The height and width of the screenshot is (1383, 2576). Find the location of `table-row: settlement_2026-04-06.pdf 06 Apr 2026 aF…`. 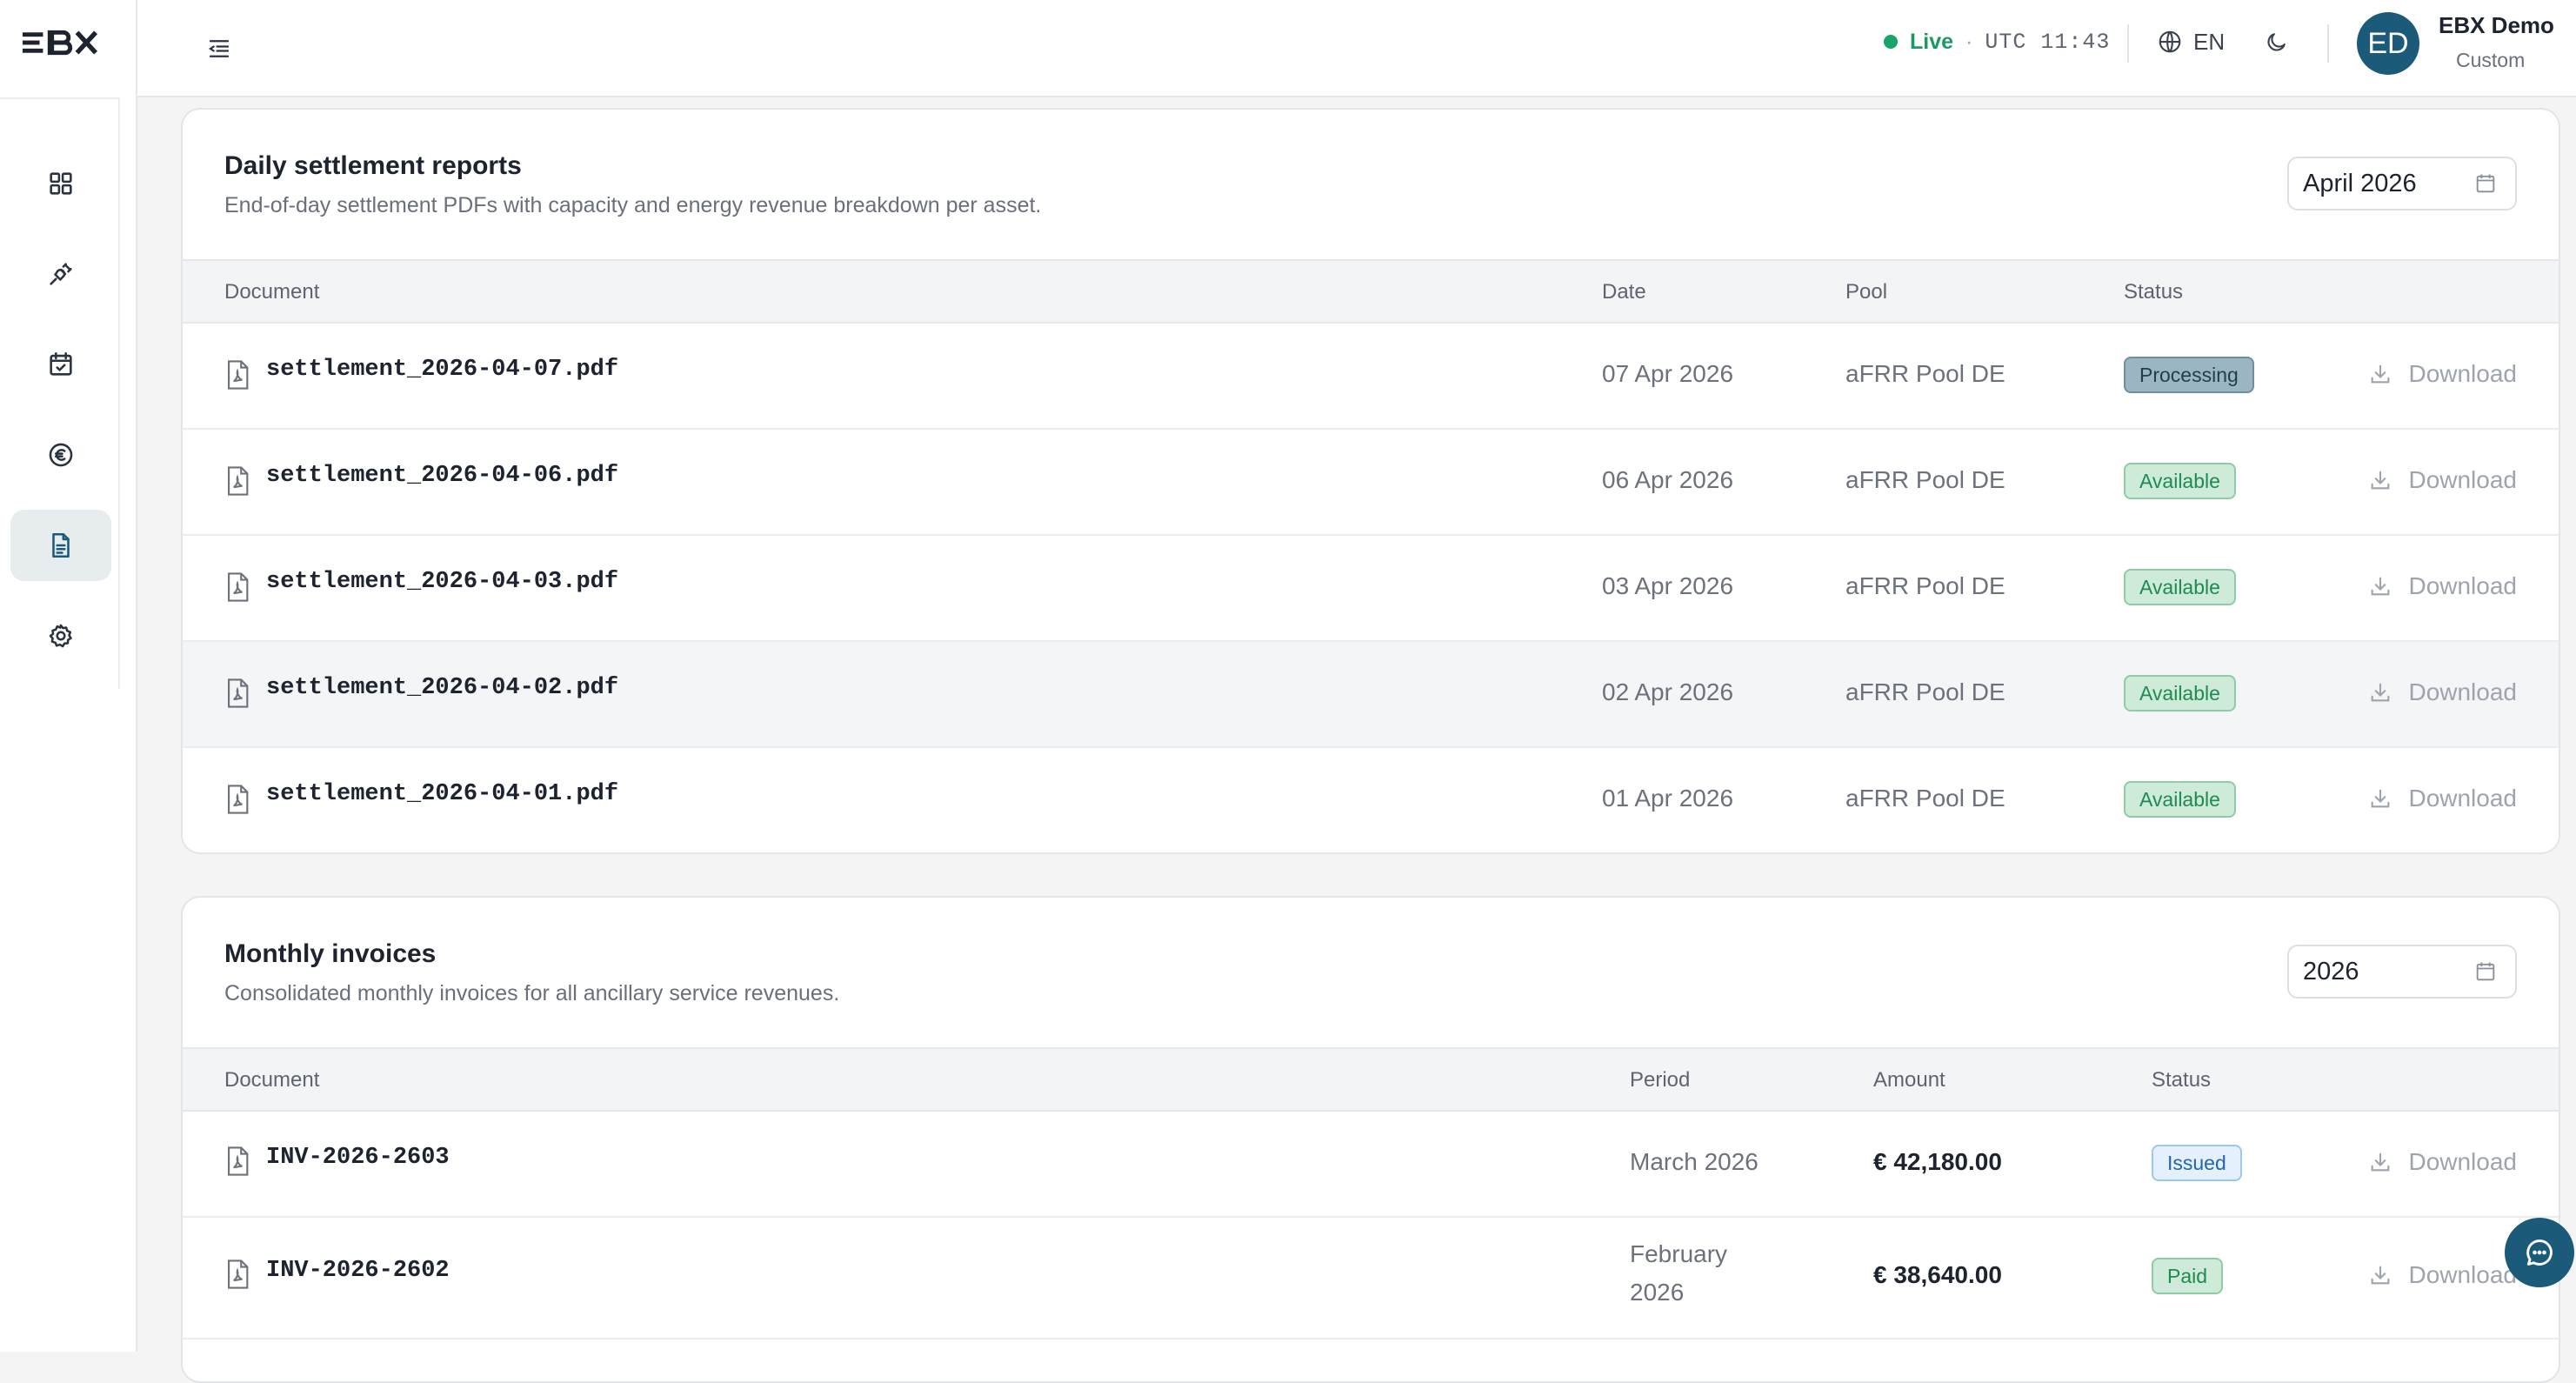

table-row: settlement_2026-04-06.pdf 06 Apr 2026 aF… is located at coordinates (1371, 483).